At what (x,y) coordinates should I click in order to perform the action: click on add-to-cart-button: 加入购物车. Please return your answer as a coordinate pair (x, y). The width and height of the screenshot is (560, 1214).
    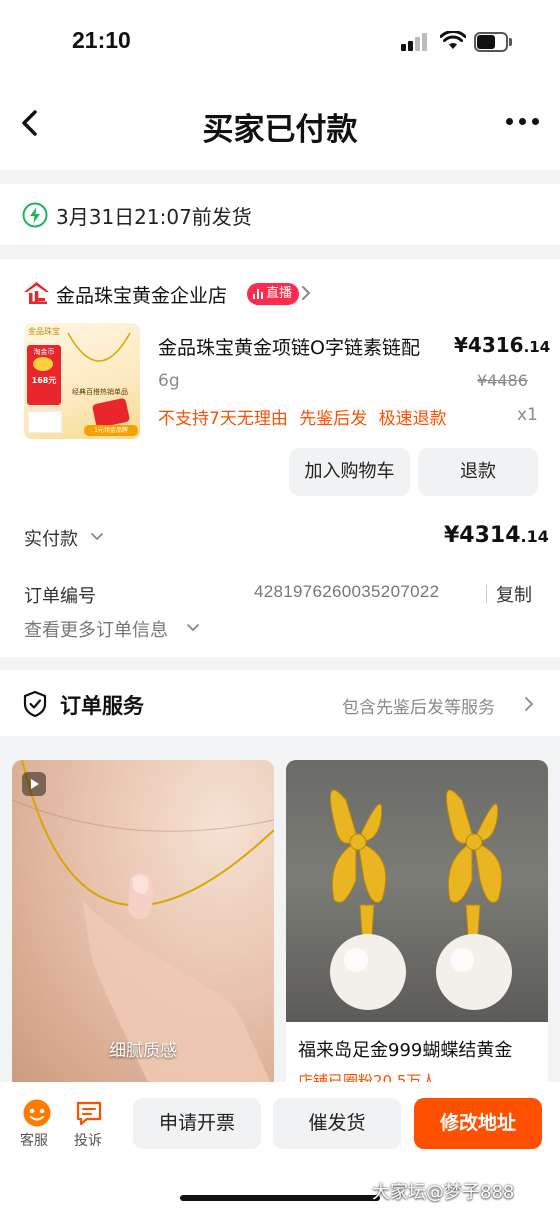
    Looking at the image, I should click on (349, 472).